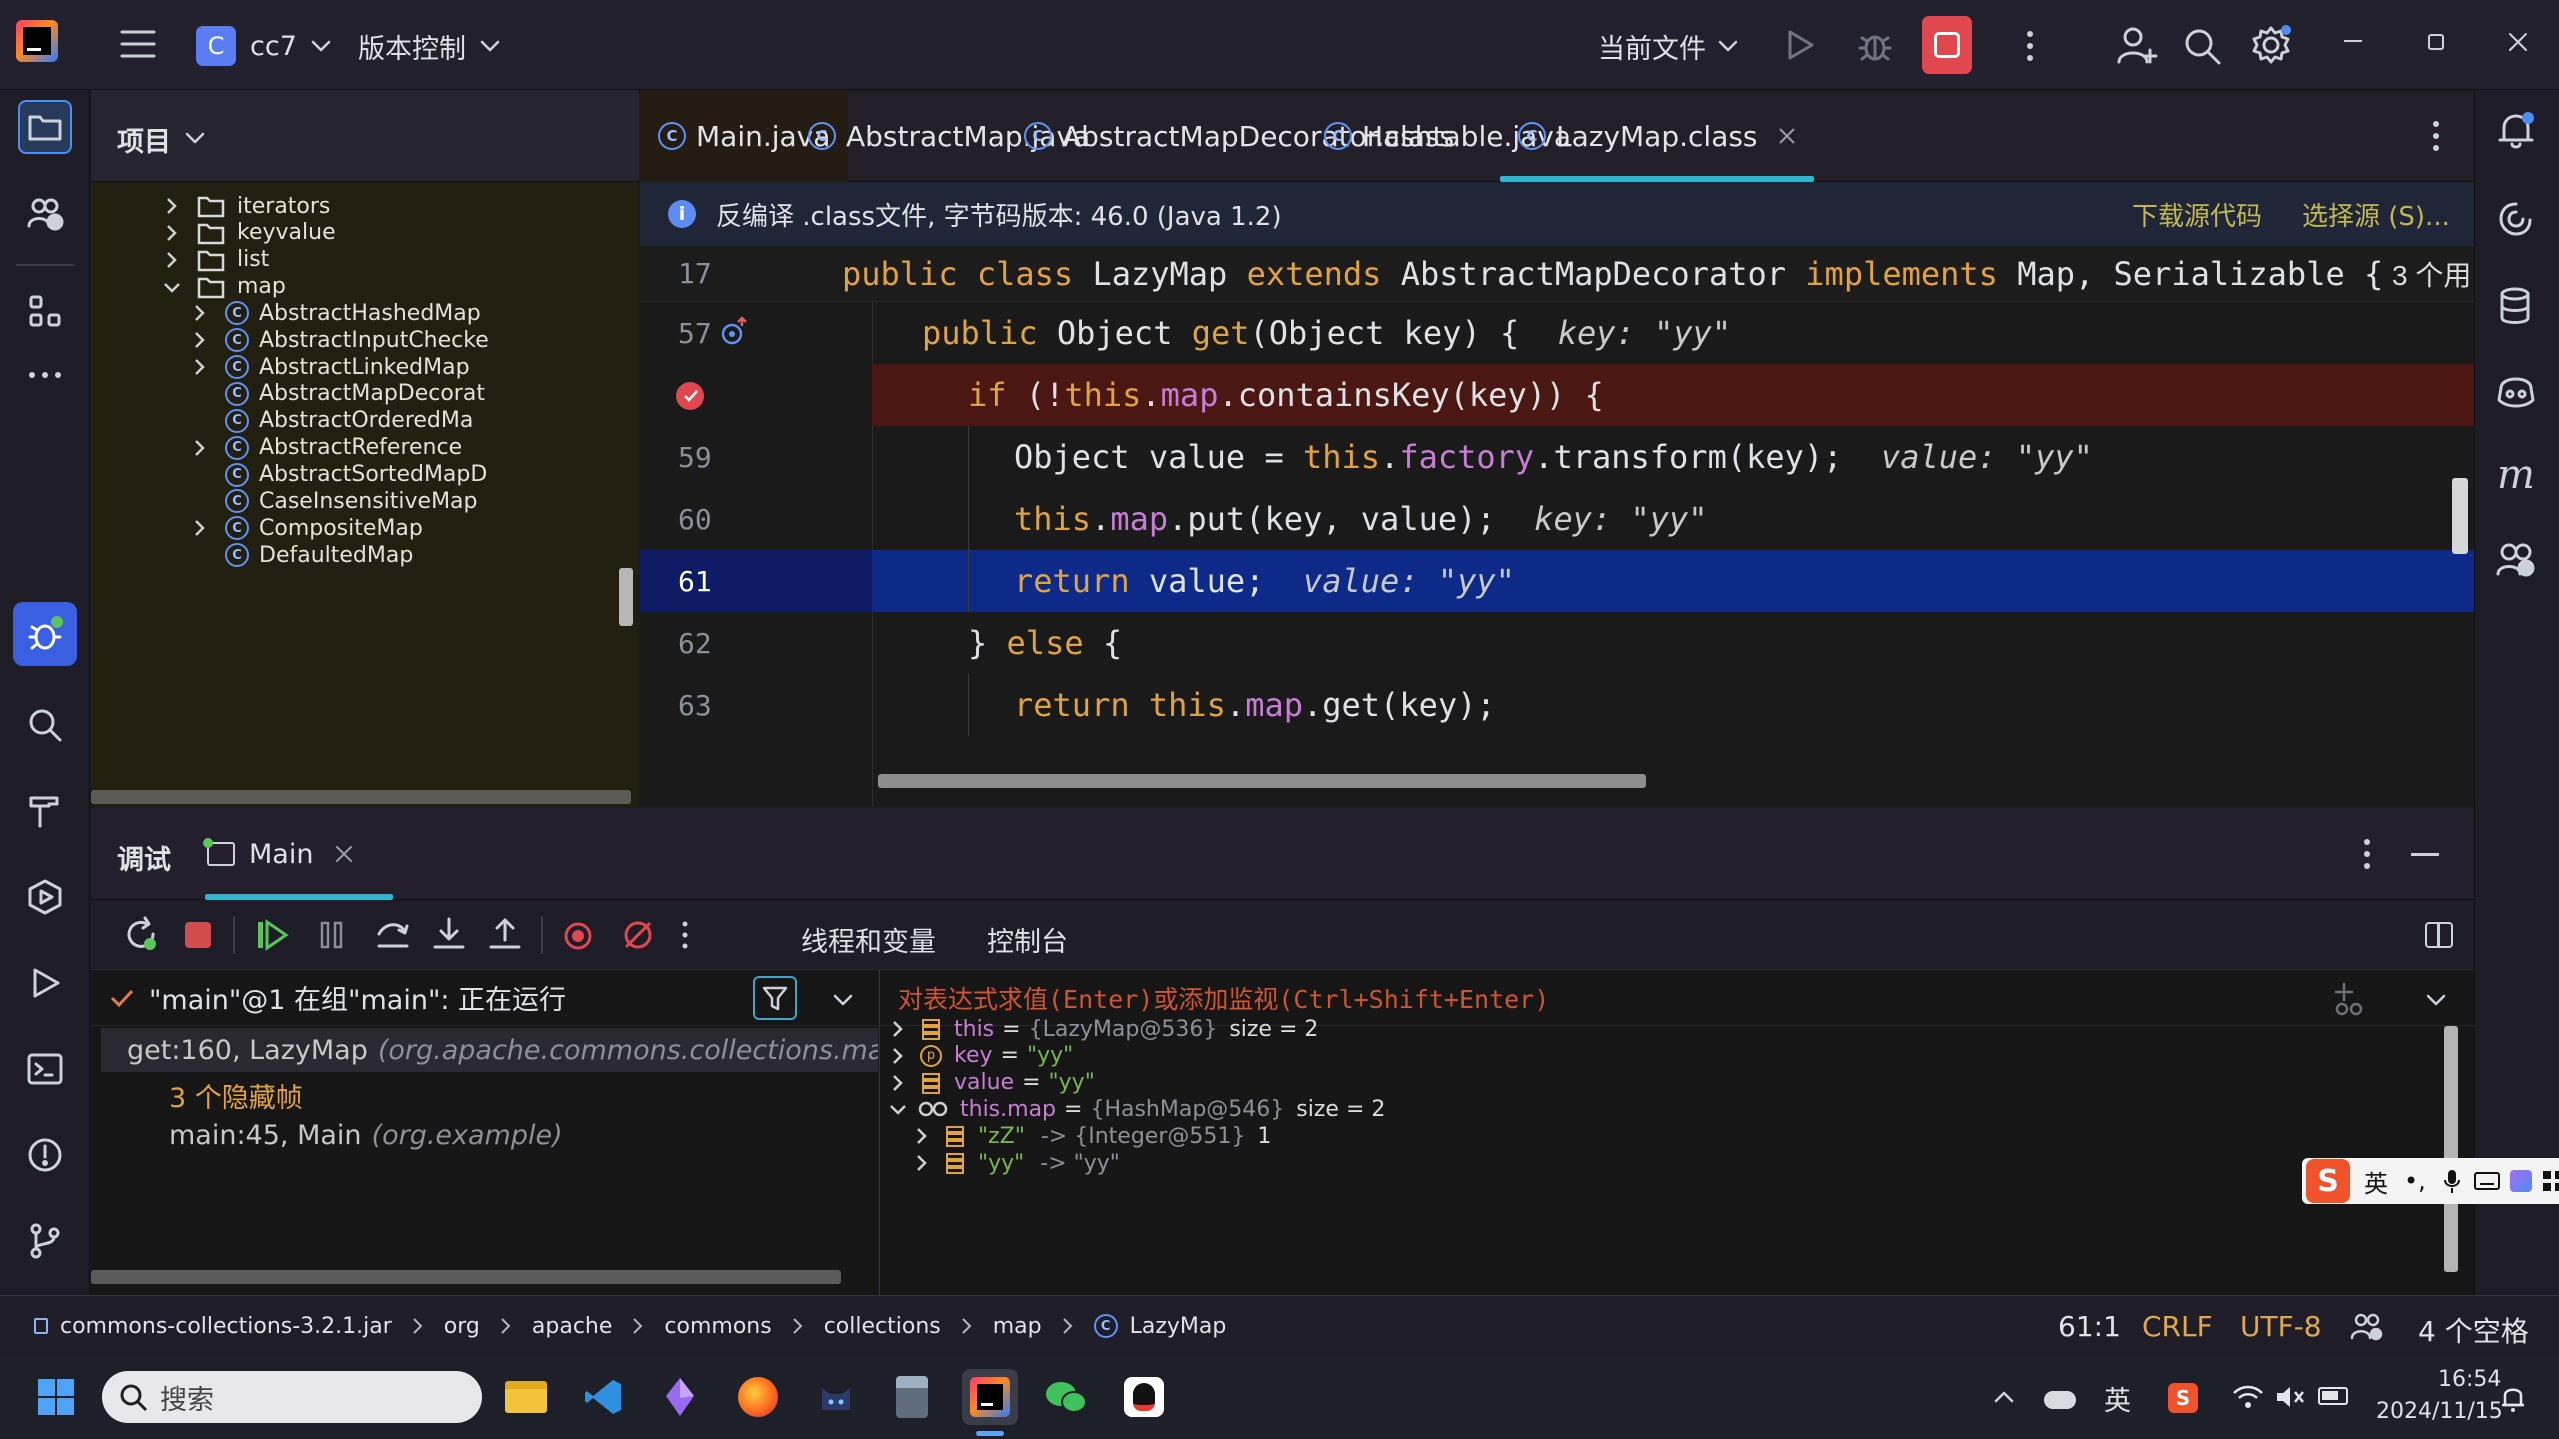  Describe the element at coordinates (2439, 1411) in the screenshot. I see `clock-date: 2024/11/15` at that location.